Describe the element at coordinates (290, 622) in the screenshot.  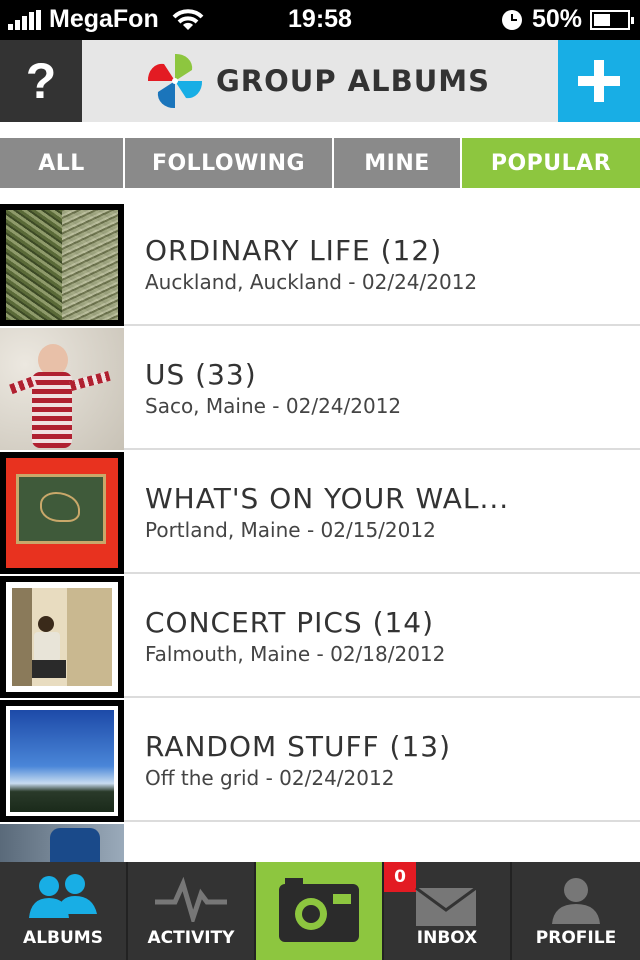
I see `album-title: CONCERT PICS (14)` at that location.